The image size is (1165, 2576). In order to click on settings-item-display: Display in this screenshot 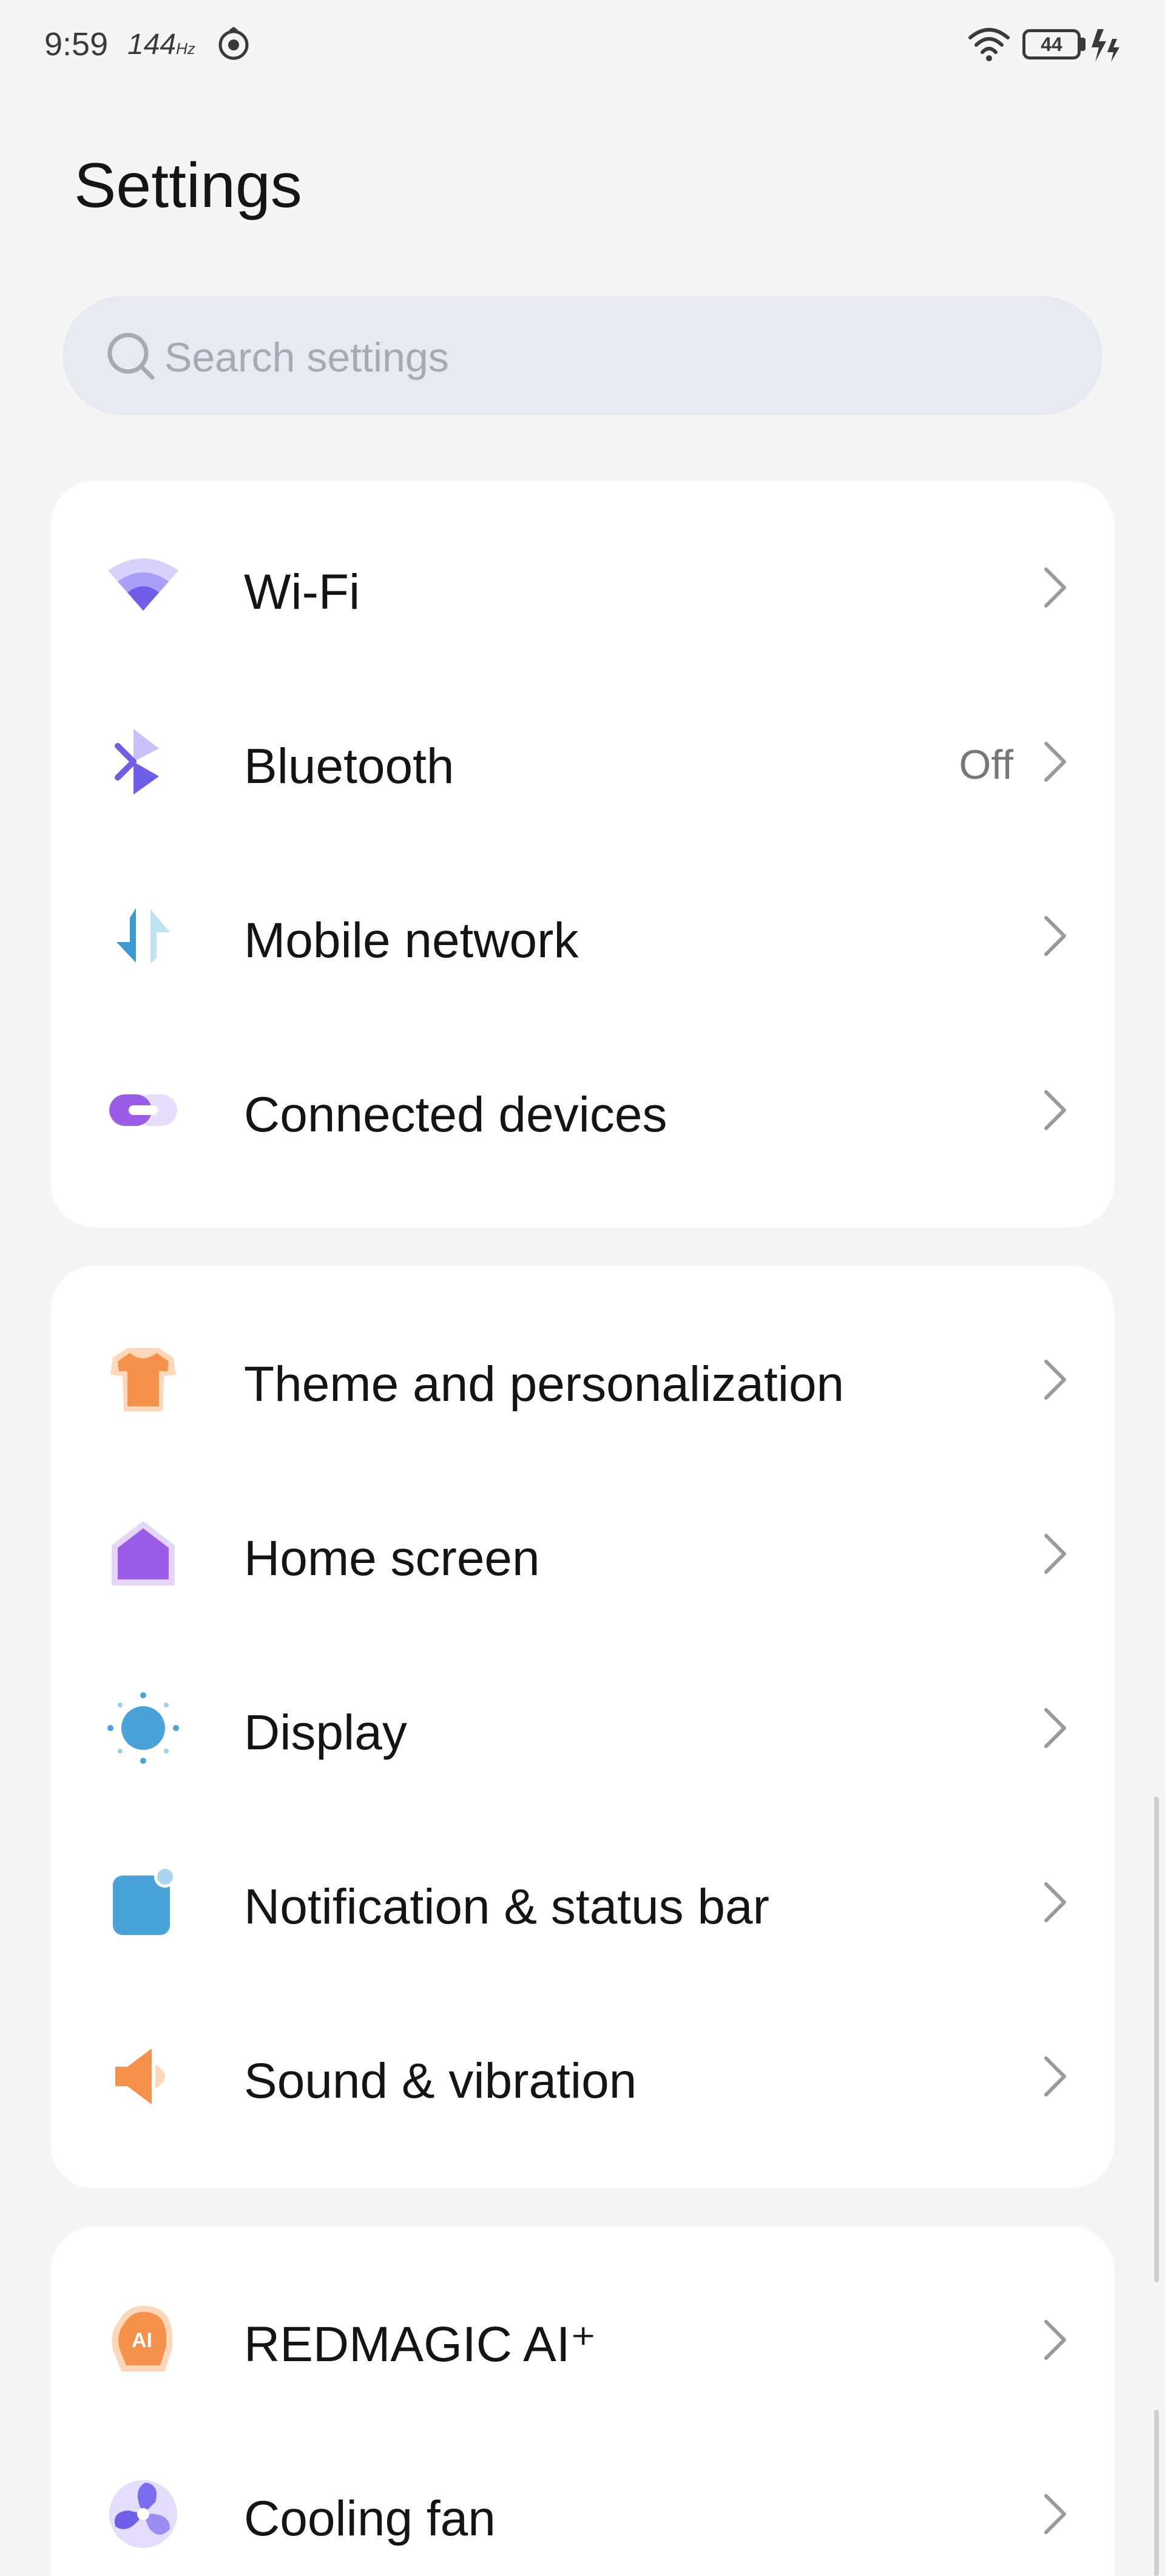, I will do `click(582, 1728)`.